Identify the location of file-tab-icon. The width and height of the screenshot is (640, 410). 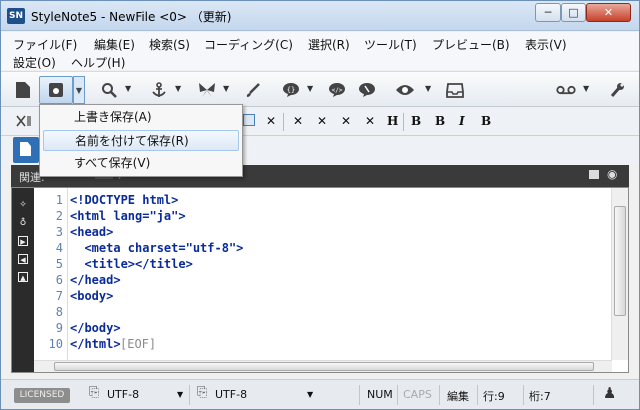
(26, 150).